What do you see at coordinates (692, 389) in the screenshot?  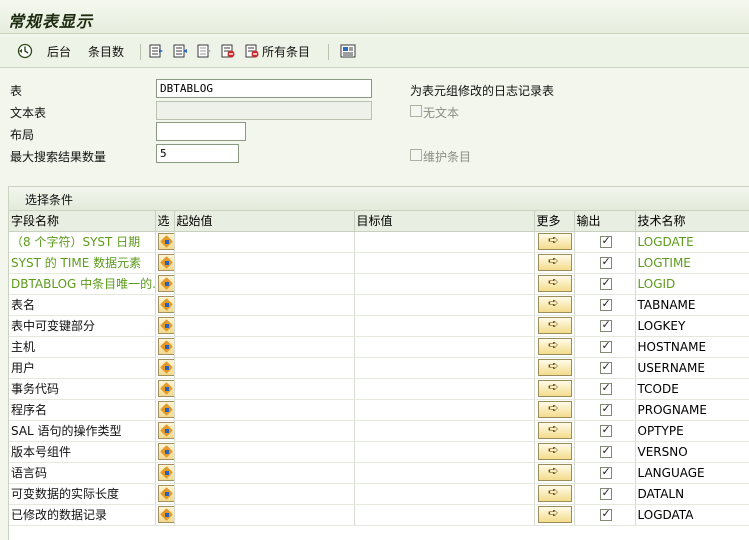 I see `tech-name-cell: TCODE` at bounding box center [692, 389].